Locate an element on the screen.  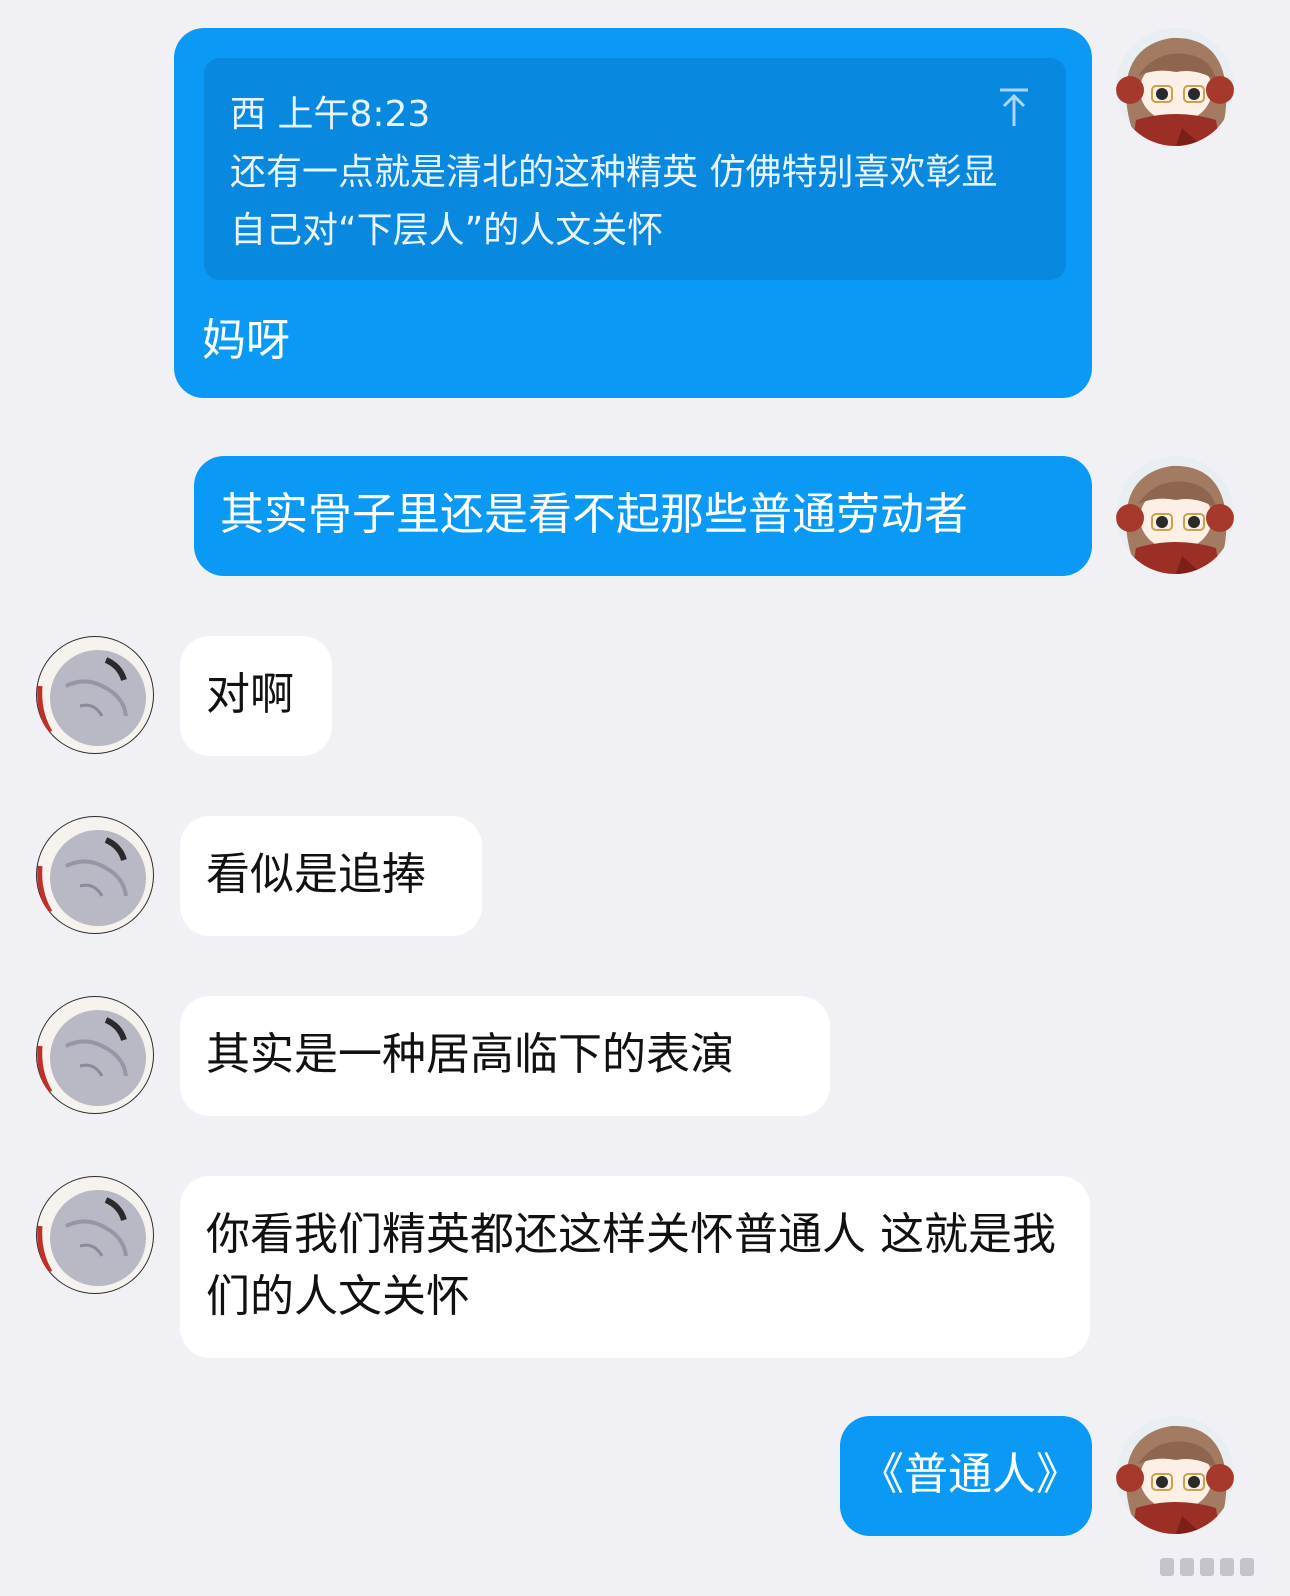
message-bubble: 其实是一种居高临下的表演 is located at coordinates (505, 1056).